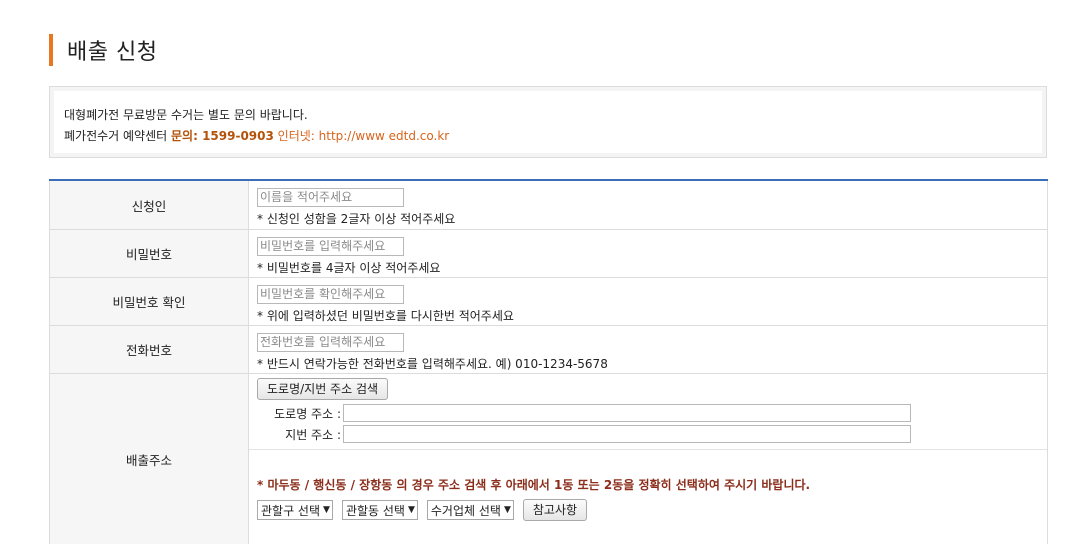  I want to click on applicant-name-input, so click(330, 197).